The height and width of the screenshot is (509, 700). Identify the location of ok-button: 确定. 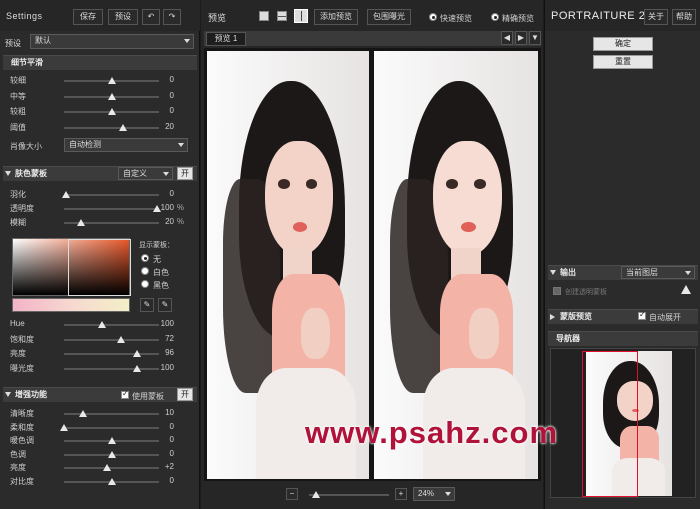
(623, 44).